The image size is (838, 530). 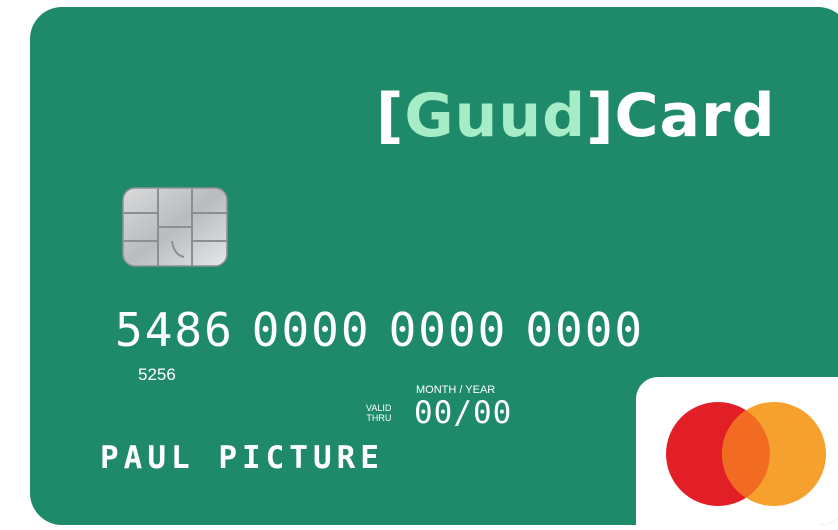 What do you see at coordinates (379, 418) in the screenshot?
I see `thru-label: THRU` at bounding box center [379, 418].